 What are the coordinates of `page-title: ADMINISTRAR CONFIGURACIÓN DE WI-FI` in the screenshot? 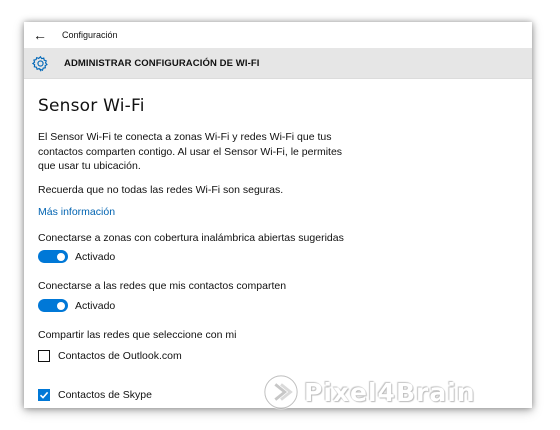 It's located at (162, 63).